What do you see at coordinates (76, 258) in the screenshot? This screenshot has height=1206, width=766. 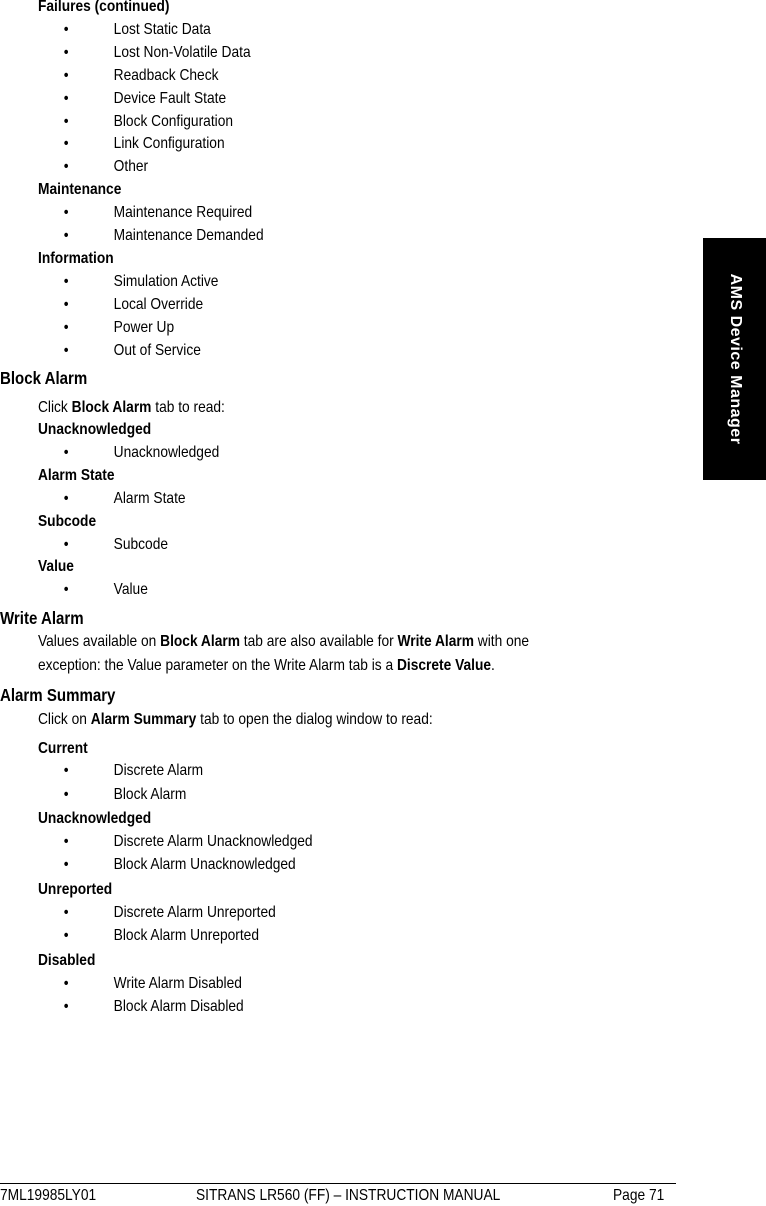 I see `information-heading: Information` at bounding box center [76, 258].